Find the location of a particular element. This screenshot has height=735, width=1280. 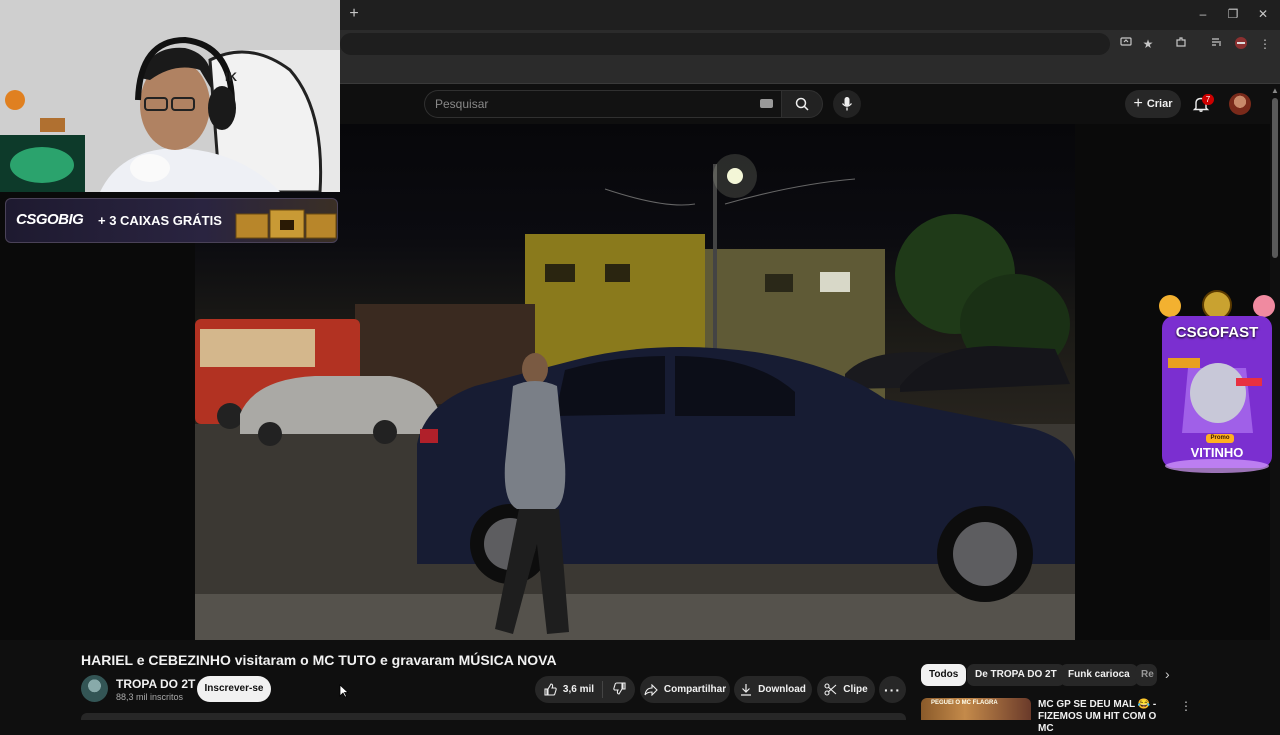

share-button: Compartilhar is located at coordinates (685, 689).